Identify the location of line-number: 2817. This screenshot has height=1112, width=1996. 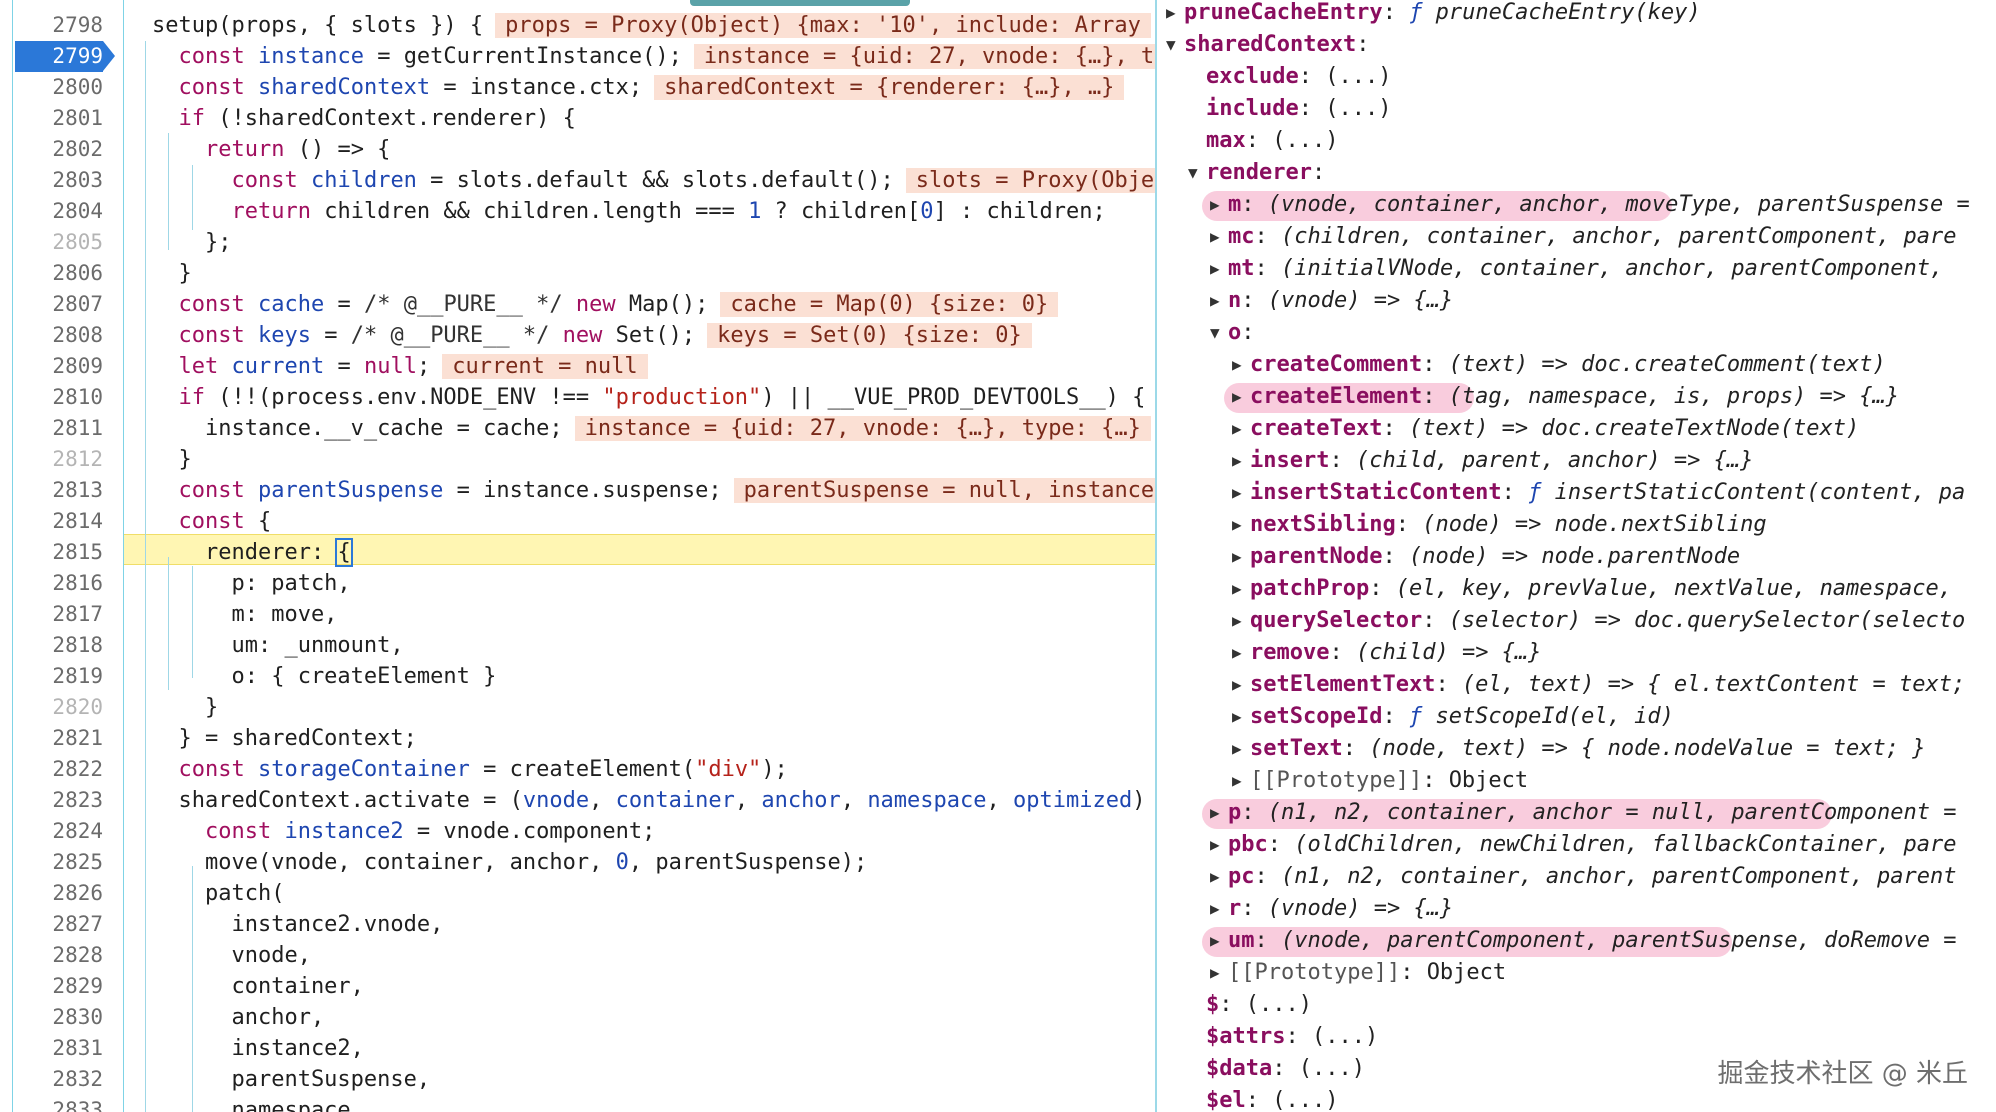
(58, 614).